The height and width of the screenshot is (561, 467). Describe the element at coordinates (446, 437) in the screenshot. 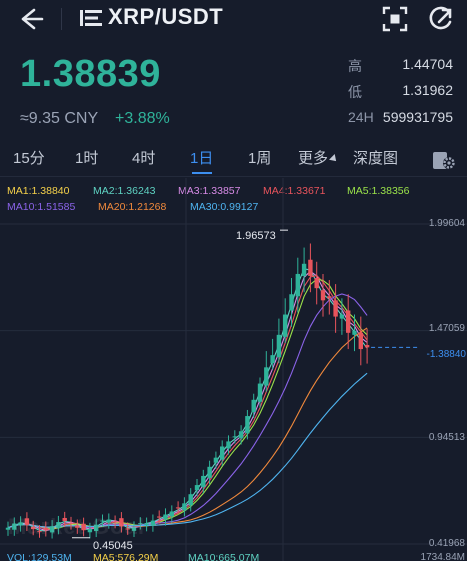

I see `y-axis-label-3: 0.94513` at that location.